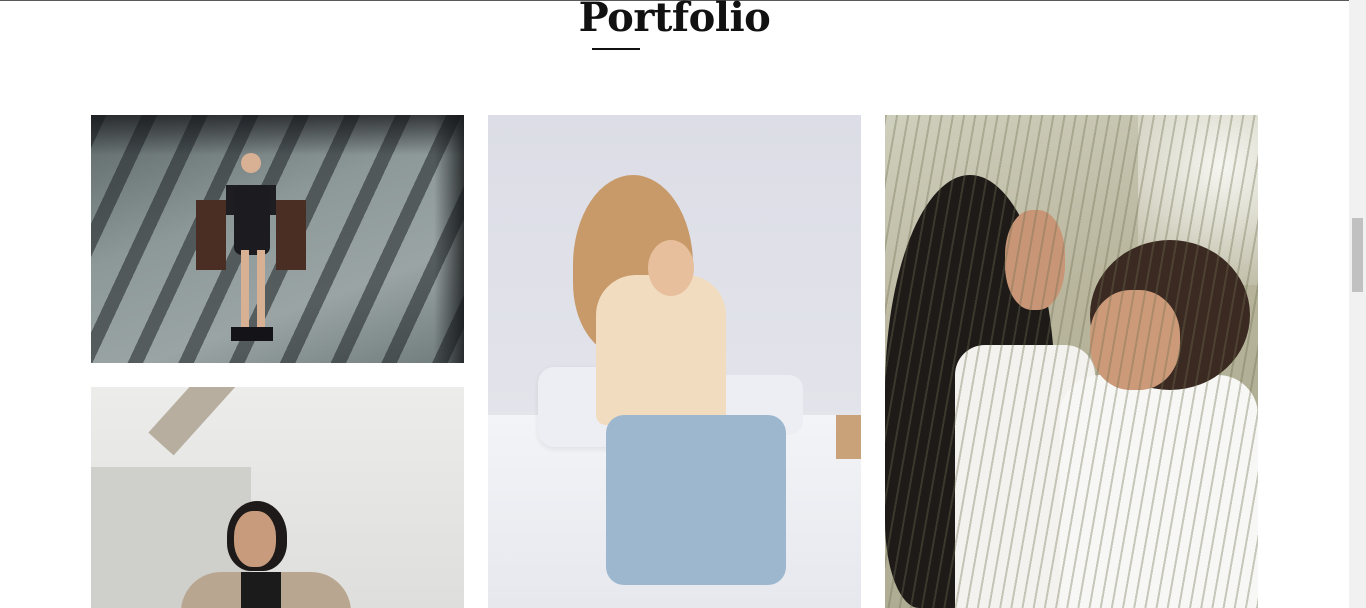 This screenshot has height=608, width=1366. I want to click on nightstand, so click(848, 437).